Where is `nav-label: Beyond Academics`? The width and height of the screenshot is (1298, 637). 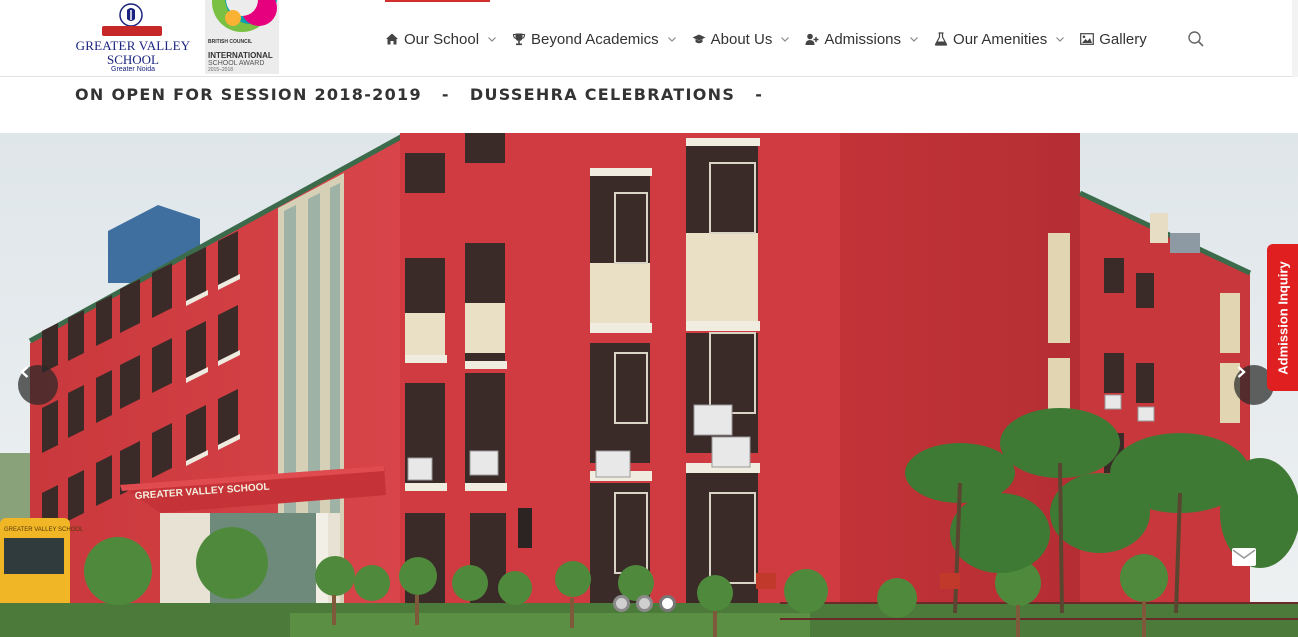 nav-label: Beyond Academics is located at coordinates (595, 39).